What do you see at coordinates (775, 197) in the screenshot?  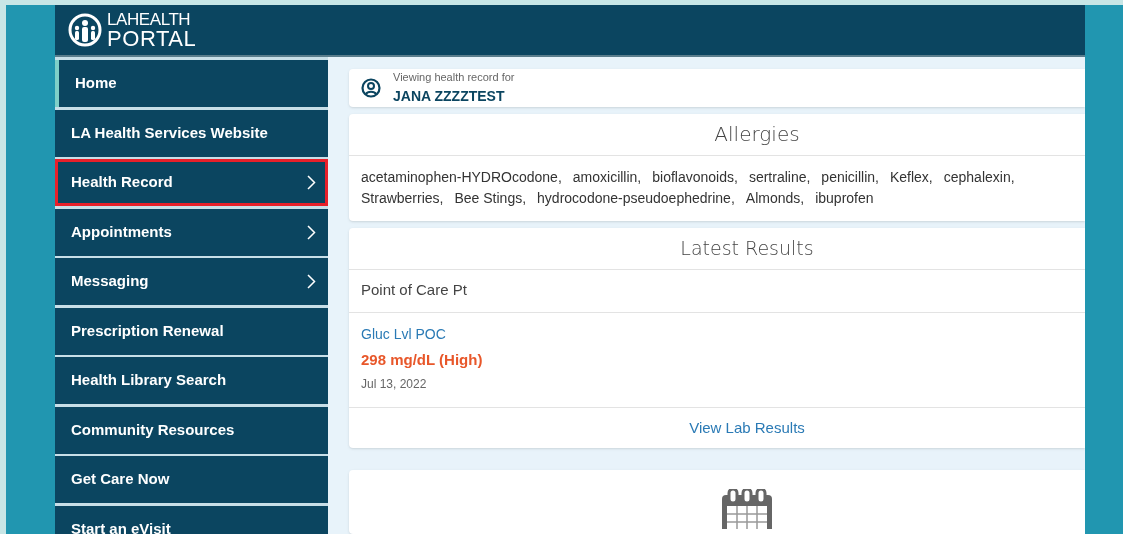 I see `allergy-item: Almonds,` at bounding box center [775, 197].